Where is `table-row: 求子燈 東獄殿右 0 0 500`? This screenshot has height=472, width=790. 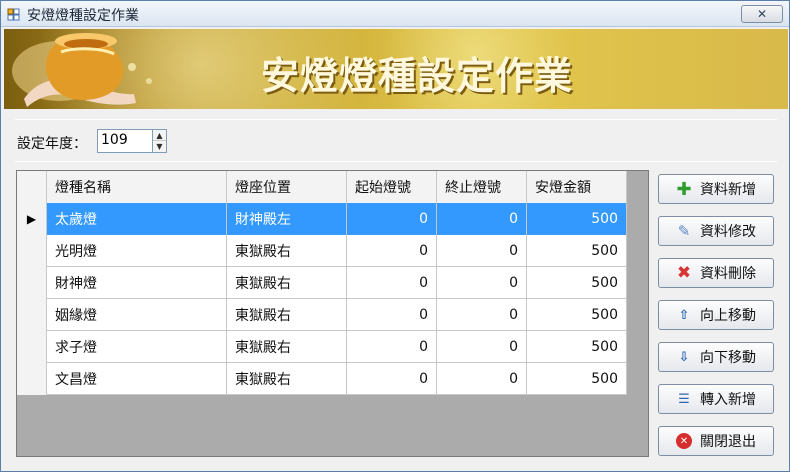 table-row: 求子燈 東獄殿右 0 0 500 is located at coordinates (322, 347).